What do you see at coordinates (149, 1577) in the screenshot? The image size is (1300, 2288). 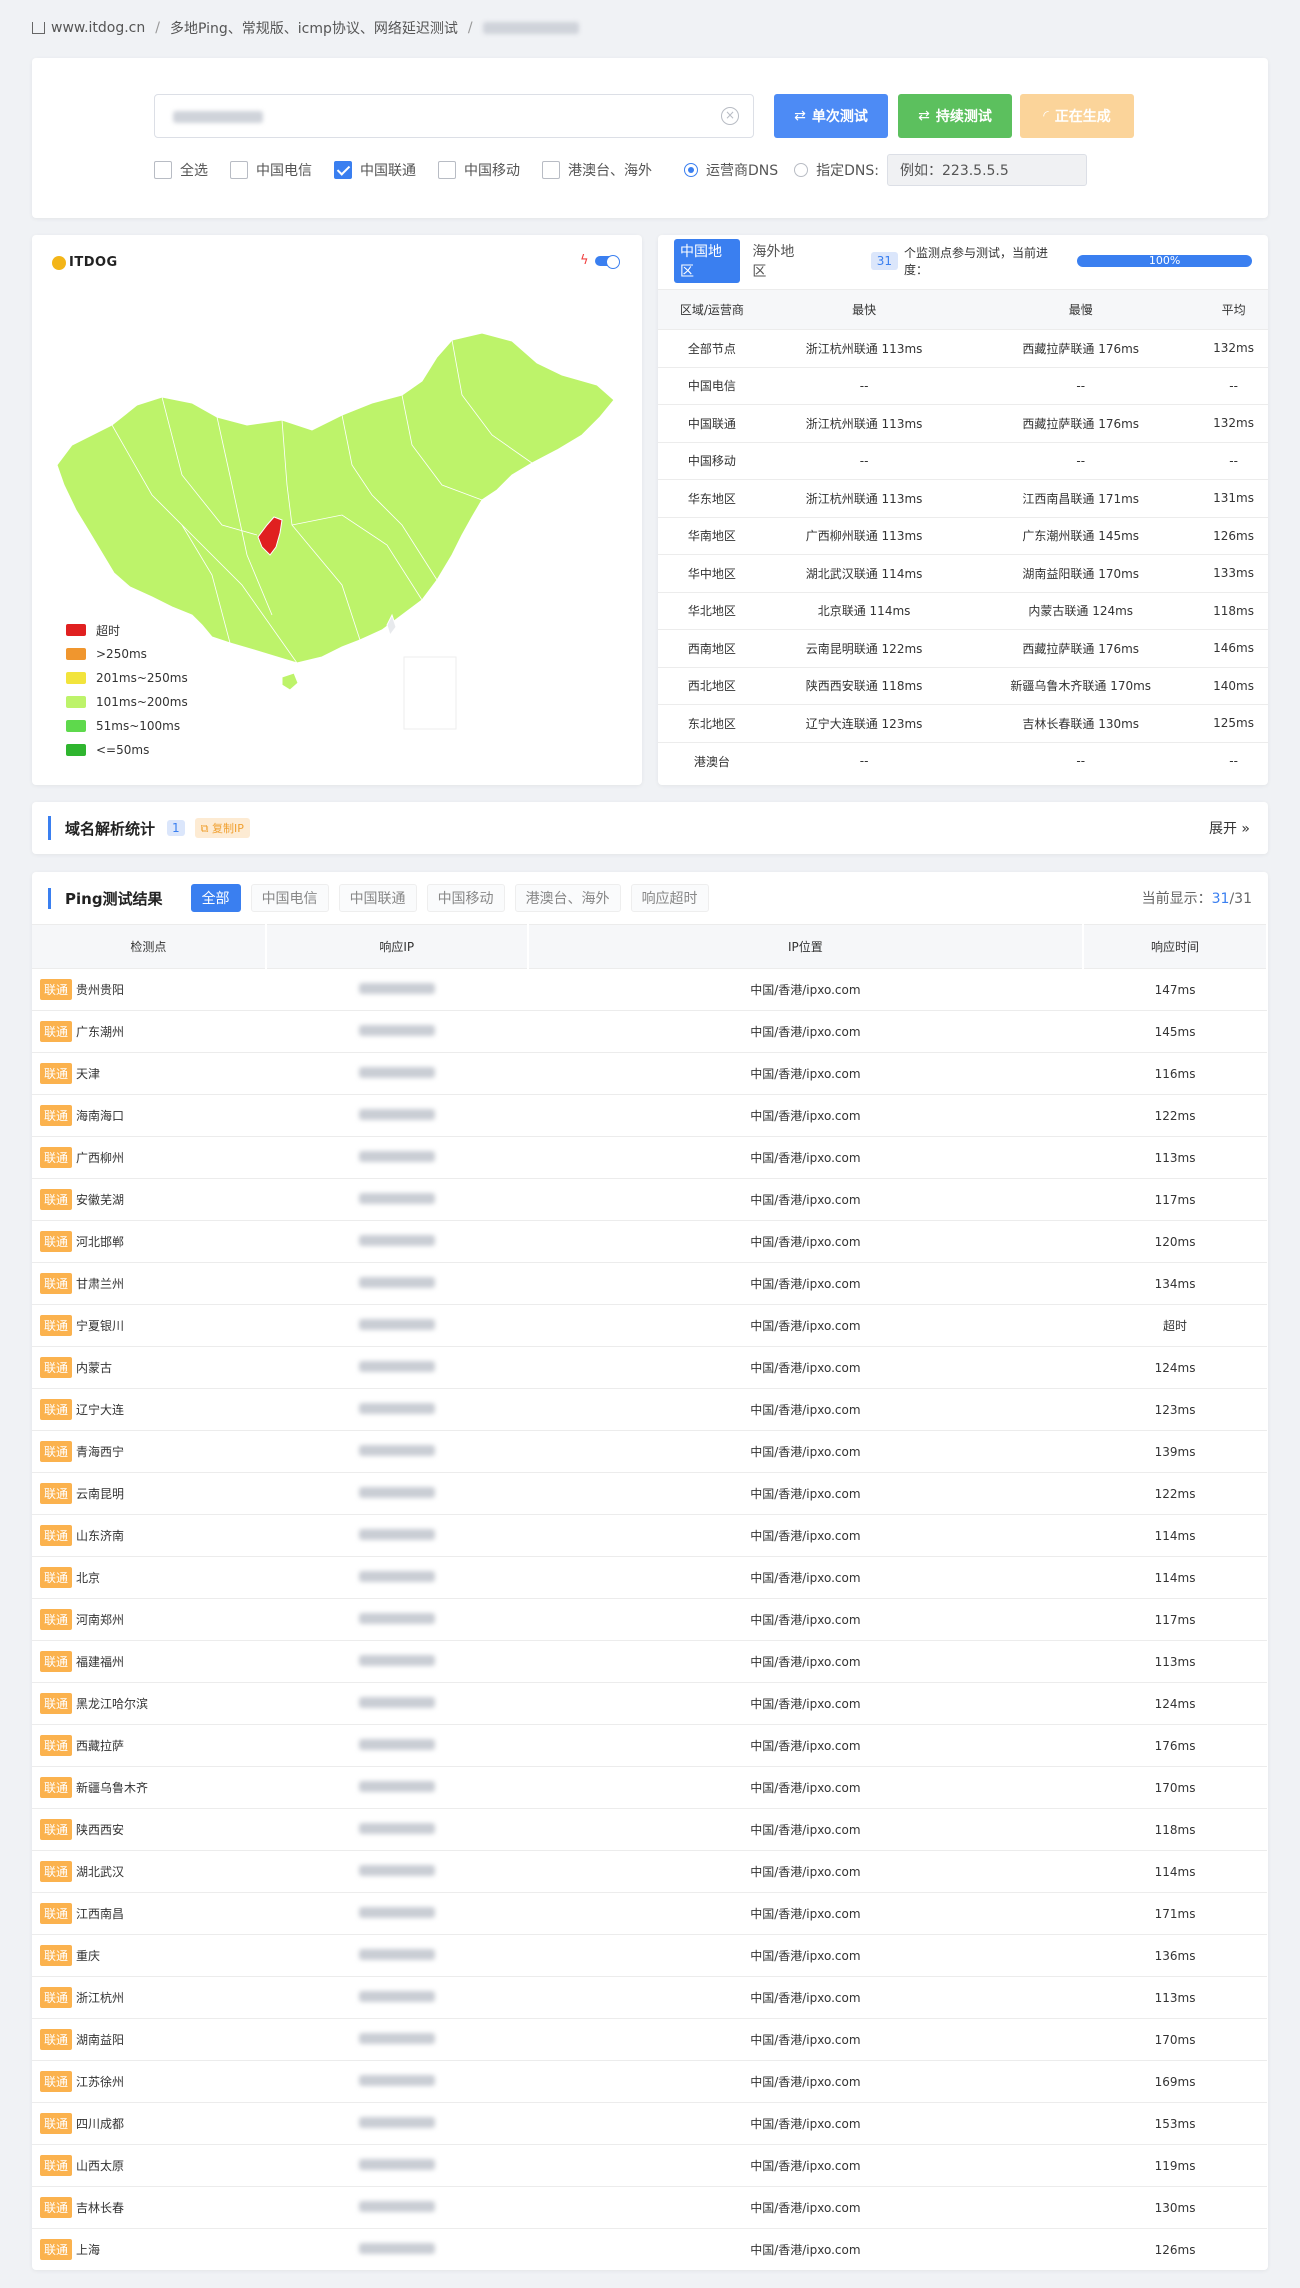 I see `node-cell: 联通 北京` at bounding box center [149, 1577].